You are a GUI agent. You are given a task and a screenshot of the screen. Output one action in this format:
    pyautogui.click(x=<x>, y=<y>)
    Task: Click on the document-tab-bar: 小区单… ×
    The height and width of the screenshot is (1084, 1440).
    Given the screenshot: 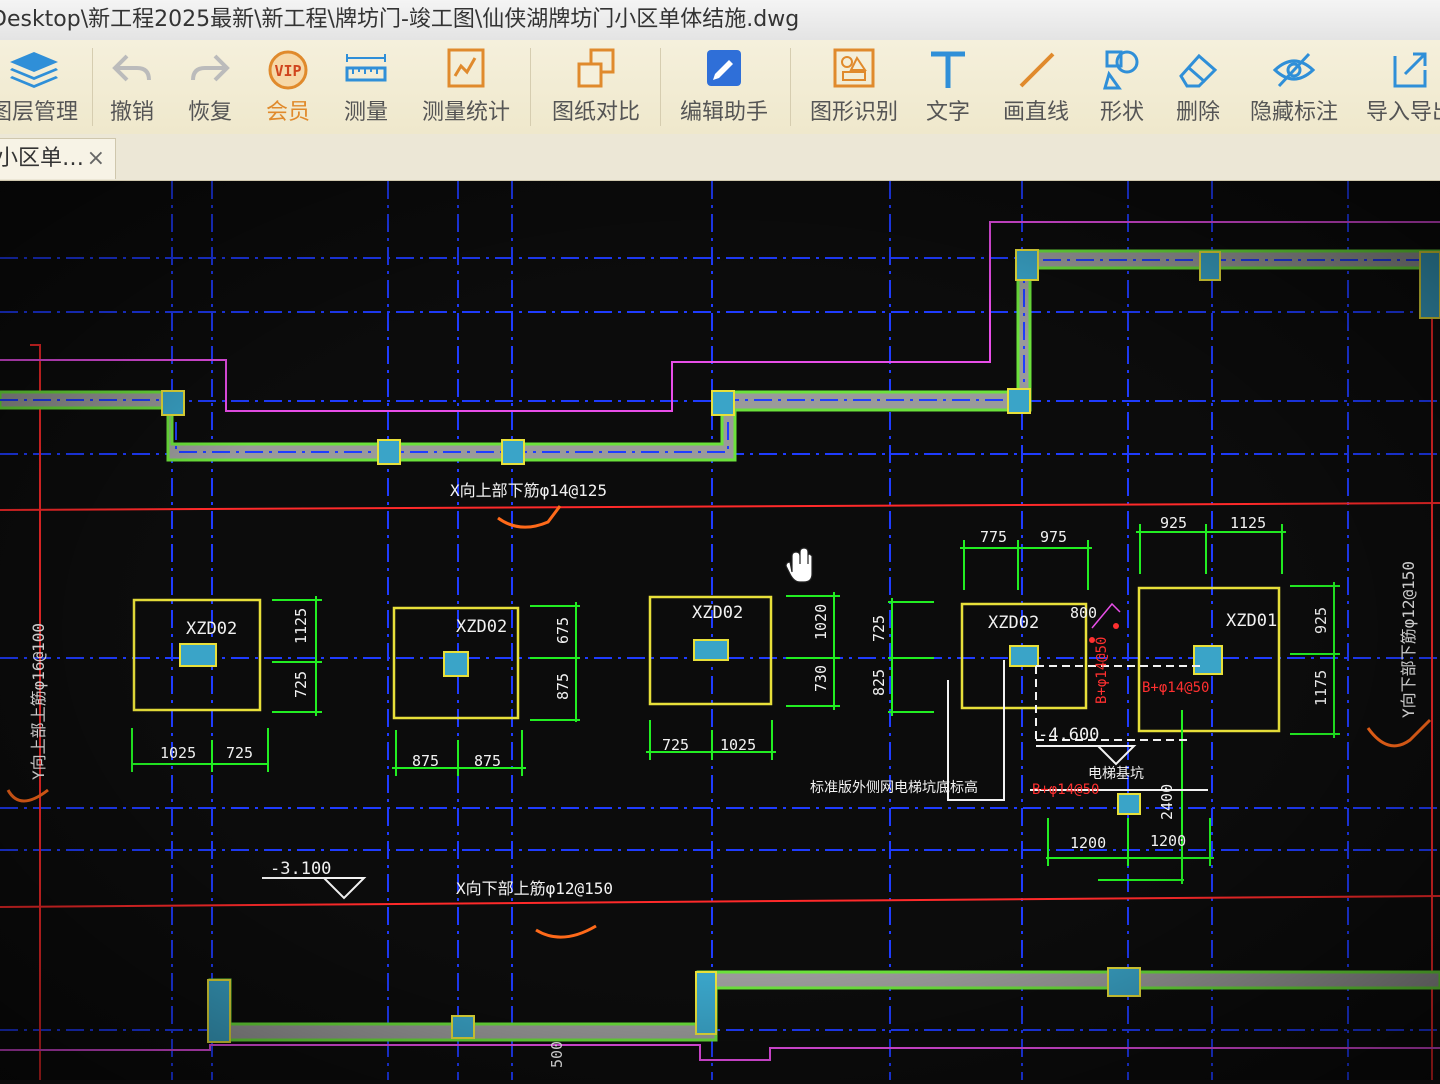 What is the action you would take?
    pyautogui.click(x=720, y=157)
    